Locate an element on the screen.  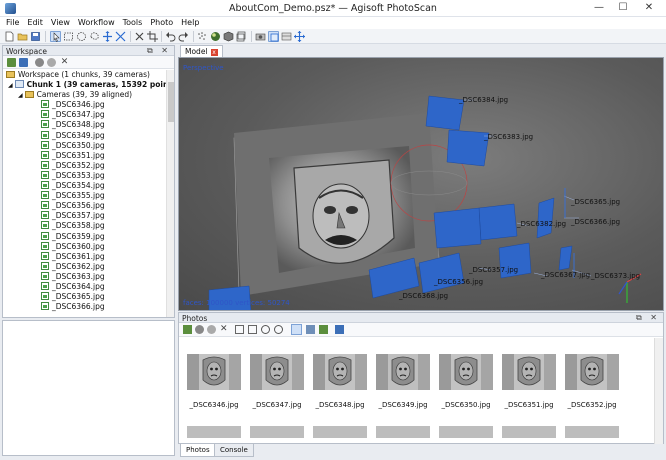
menu-file: File is located at coordinates (12, 23).